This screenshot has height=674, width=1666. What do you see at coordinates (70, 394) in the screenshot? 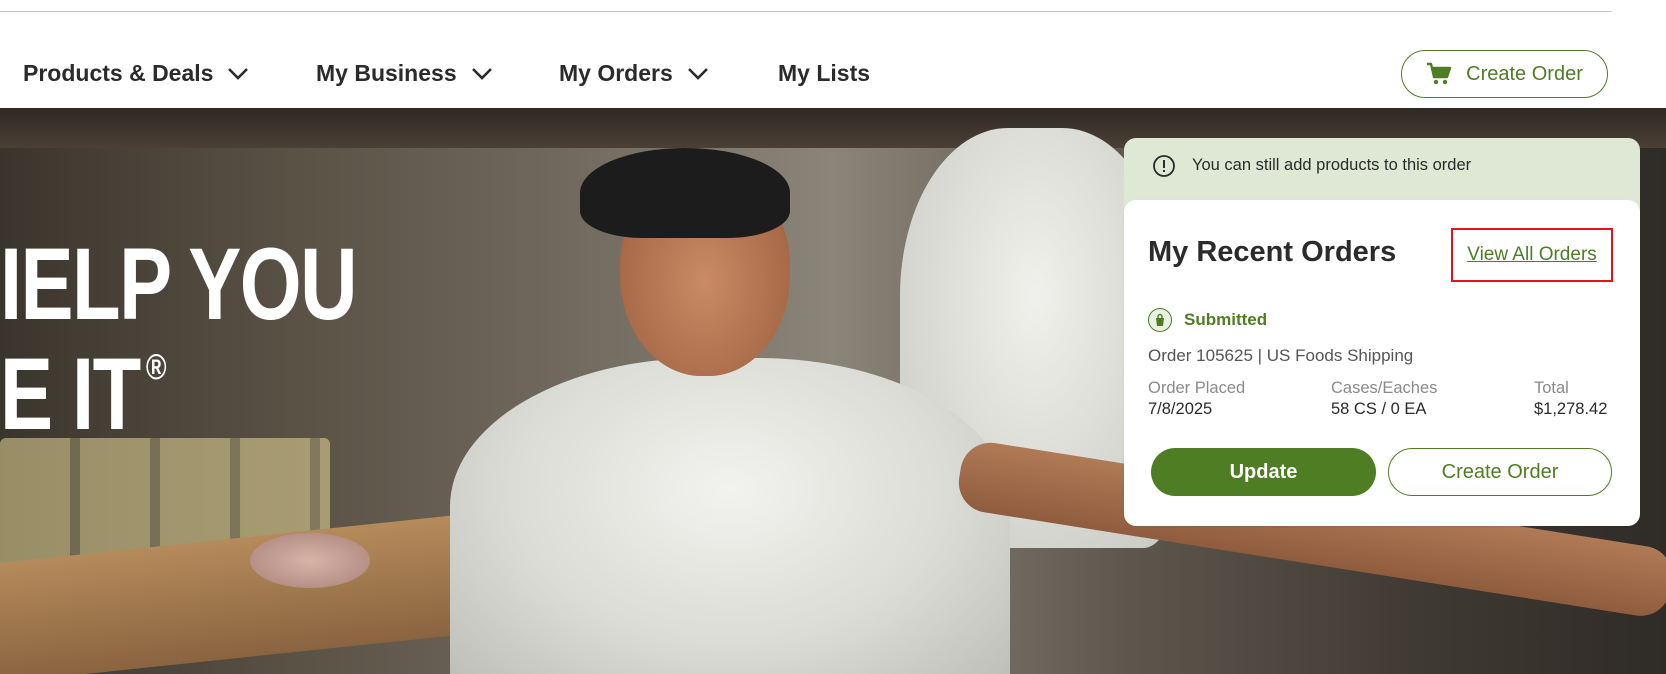
I see `hero-line2-text: E IT` at bounding box center [70, 394].